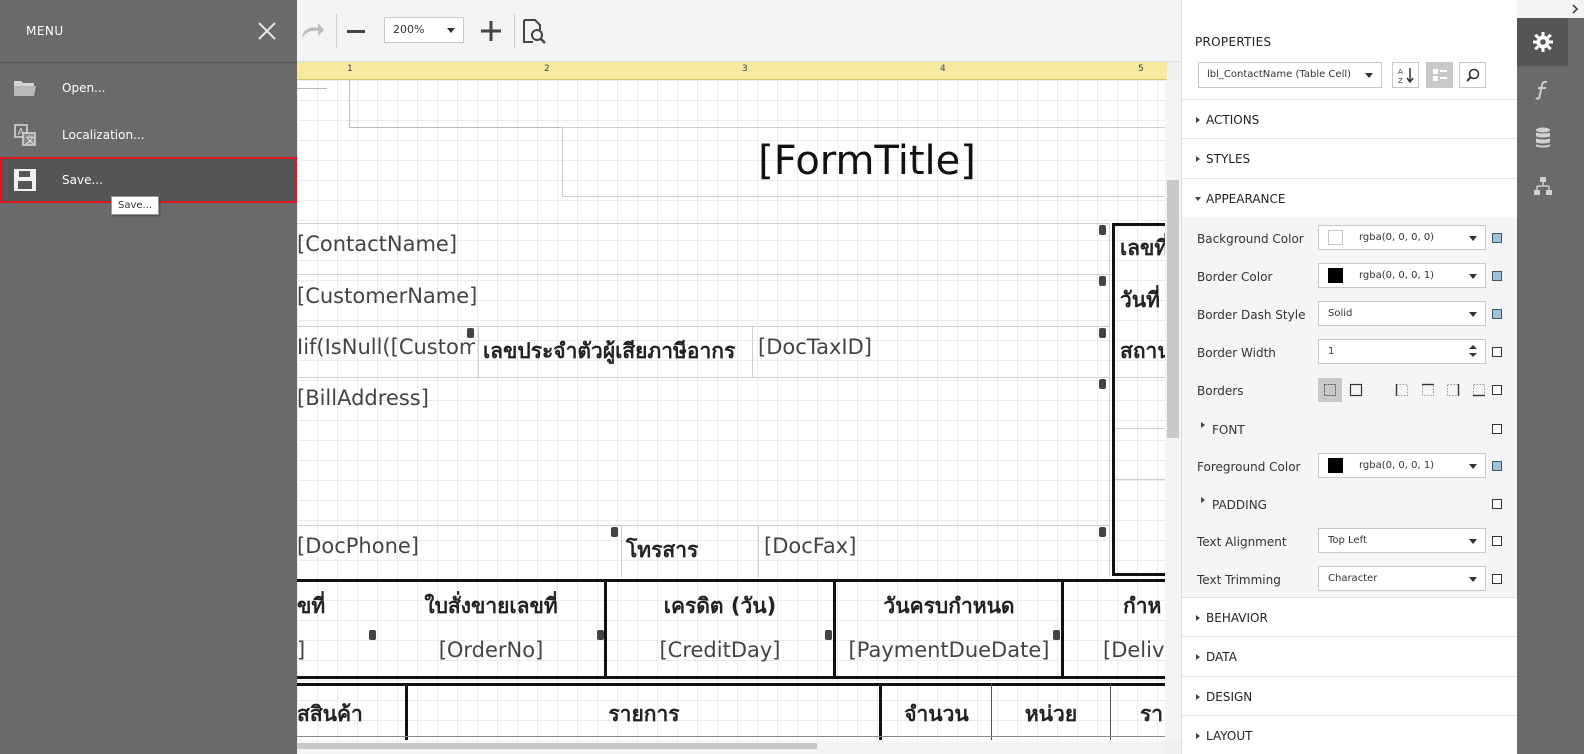  What do you see at coordinates (1350, 696) in the screenshot?
I see `section-design: DESIGN` at bounding box center [1350, 696].